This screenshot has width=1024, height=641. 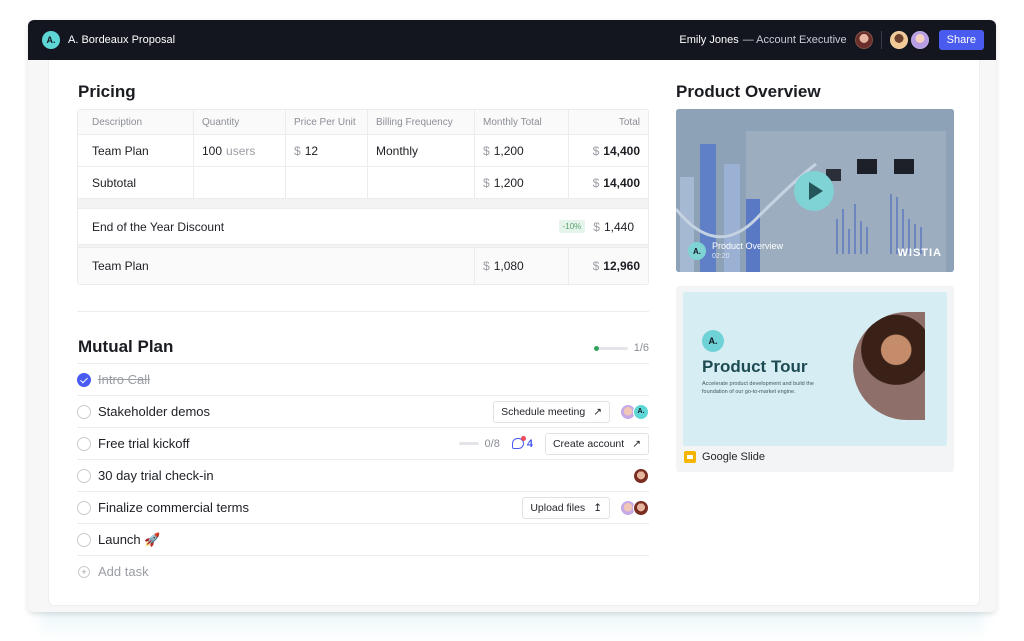 What do you see at coordinates (123, 571) in the screenshot?
I see `add-task-label: Add task` at bounding box center [123, 571].